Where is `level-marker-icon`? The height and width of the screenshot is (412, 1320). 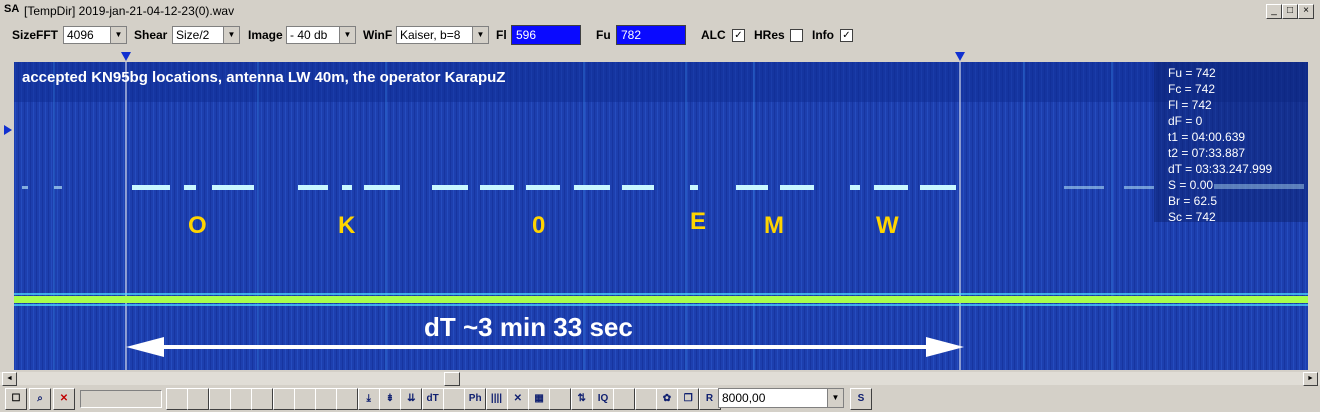
level-marker-icon is located at coordinates (8, 130).